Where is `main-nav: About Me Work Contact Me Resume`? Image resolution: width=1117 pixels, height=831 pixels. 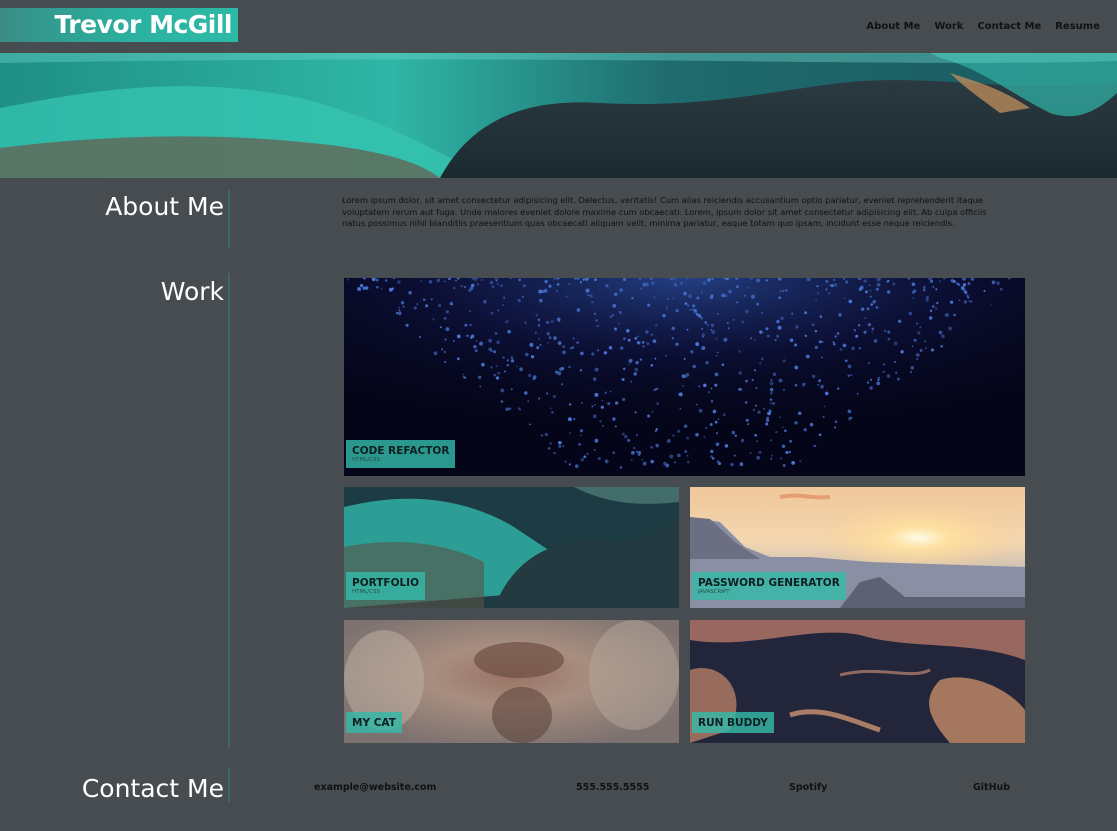
main-nav: About Me Work Contact Me Resume is located at coordinates (983, 26).